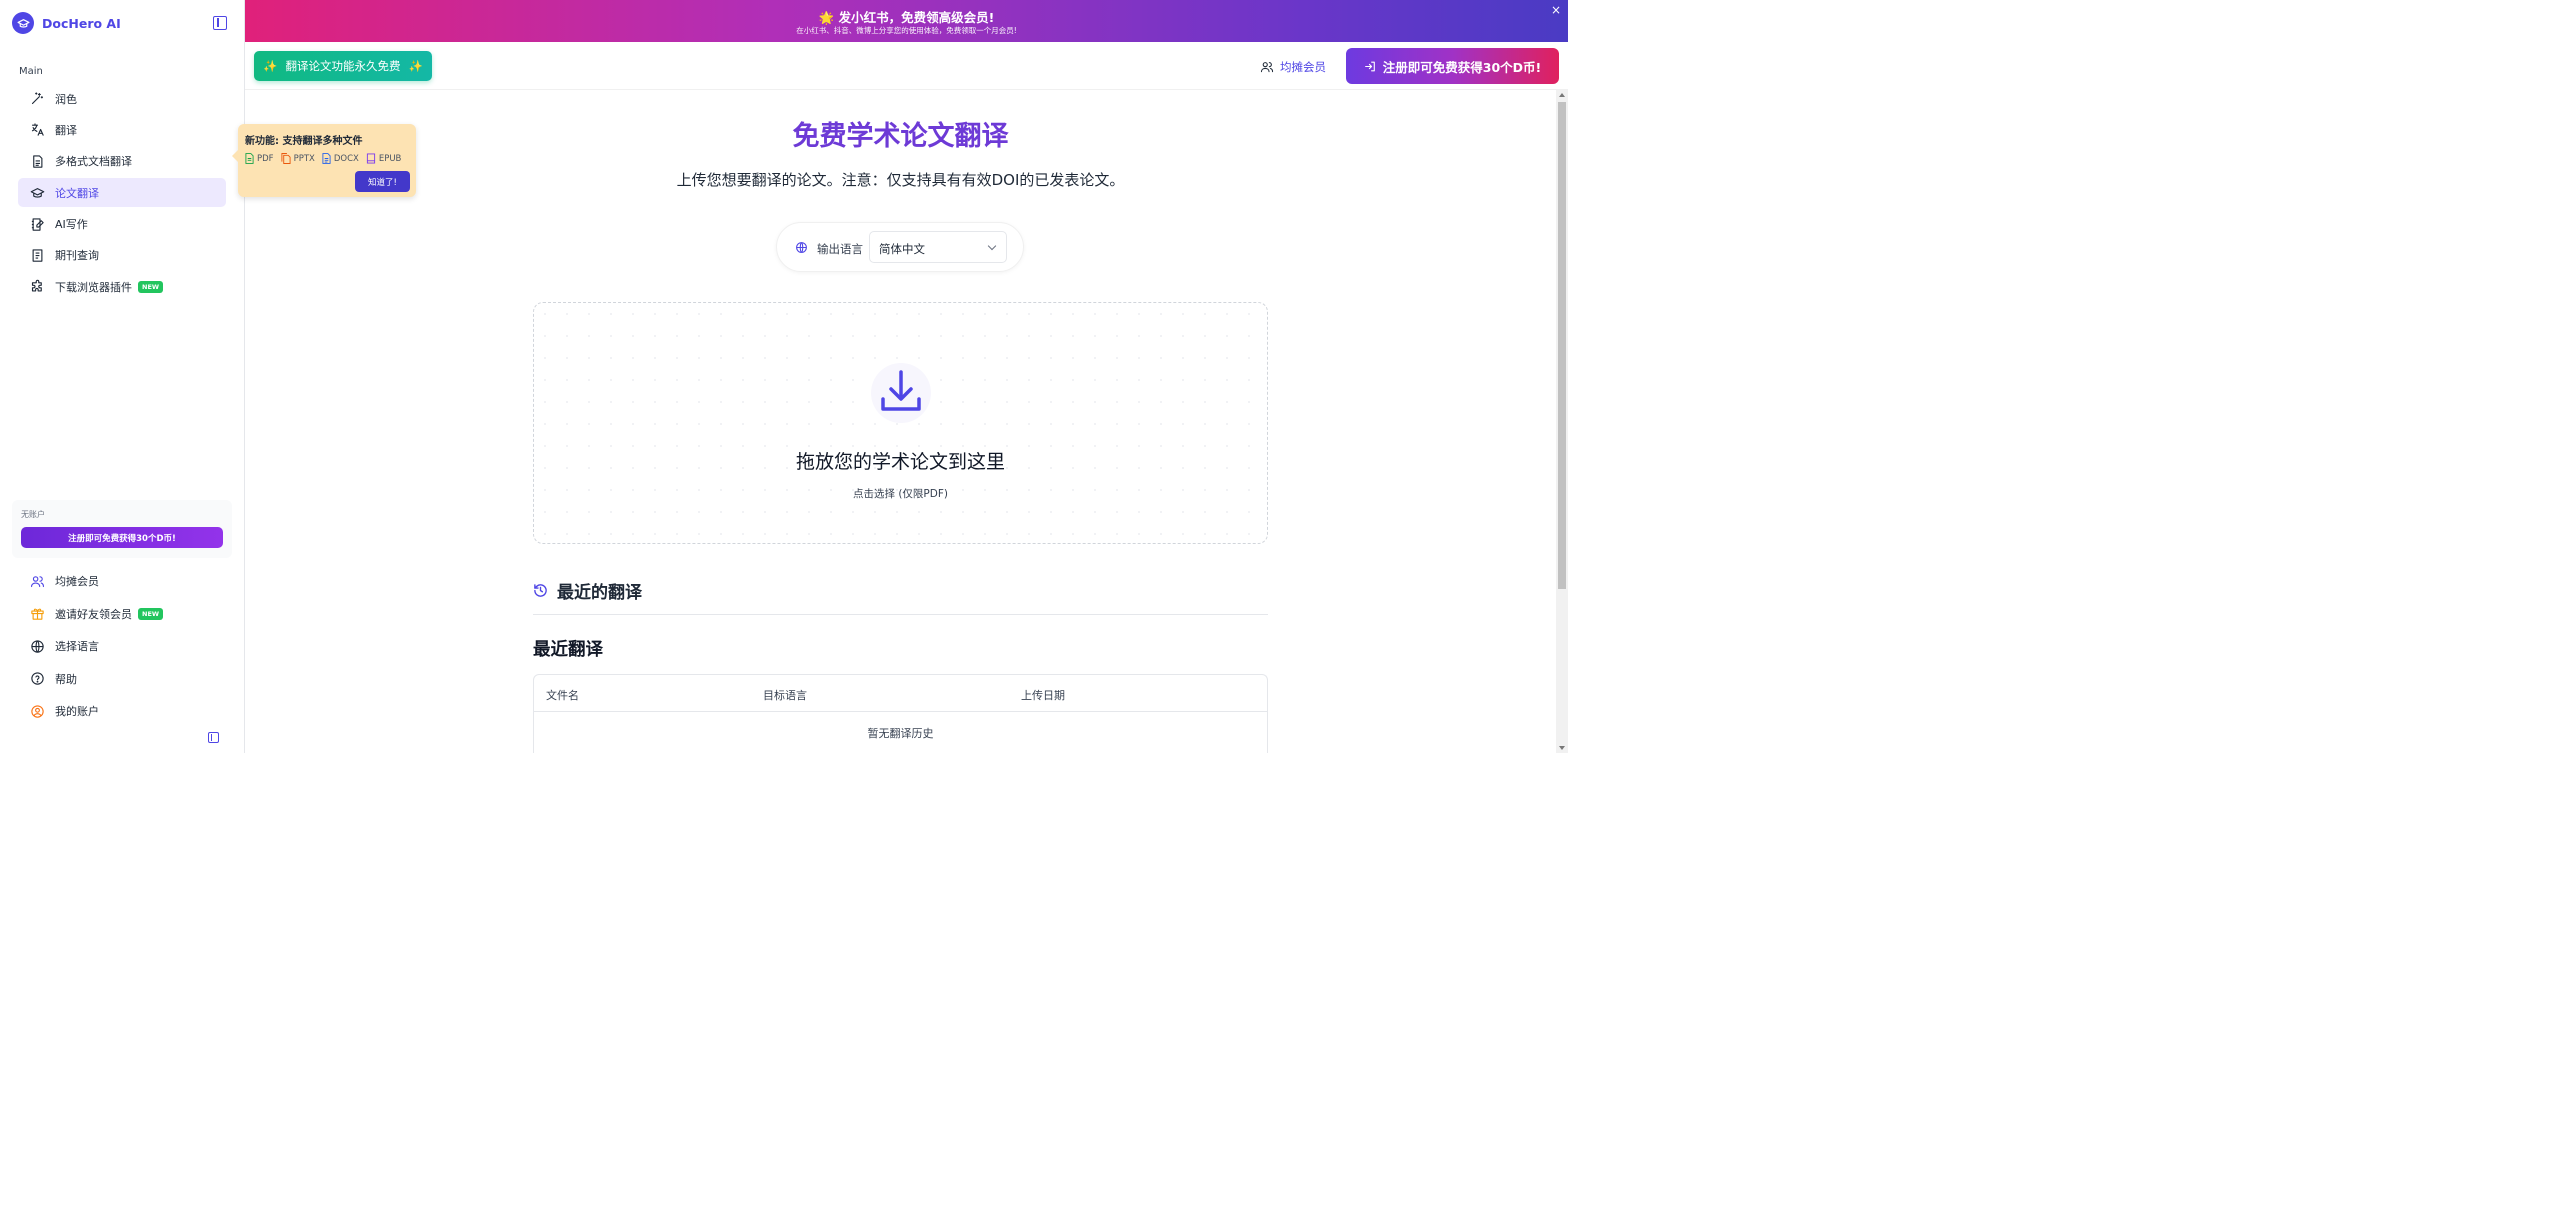 The height and width of the screenshot is (1229, 2560). I want to click on sidebar-collapse-bottom-icon, so click(213, 737).